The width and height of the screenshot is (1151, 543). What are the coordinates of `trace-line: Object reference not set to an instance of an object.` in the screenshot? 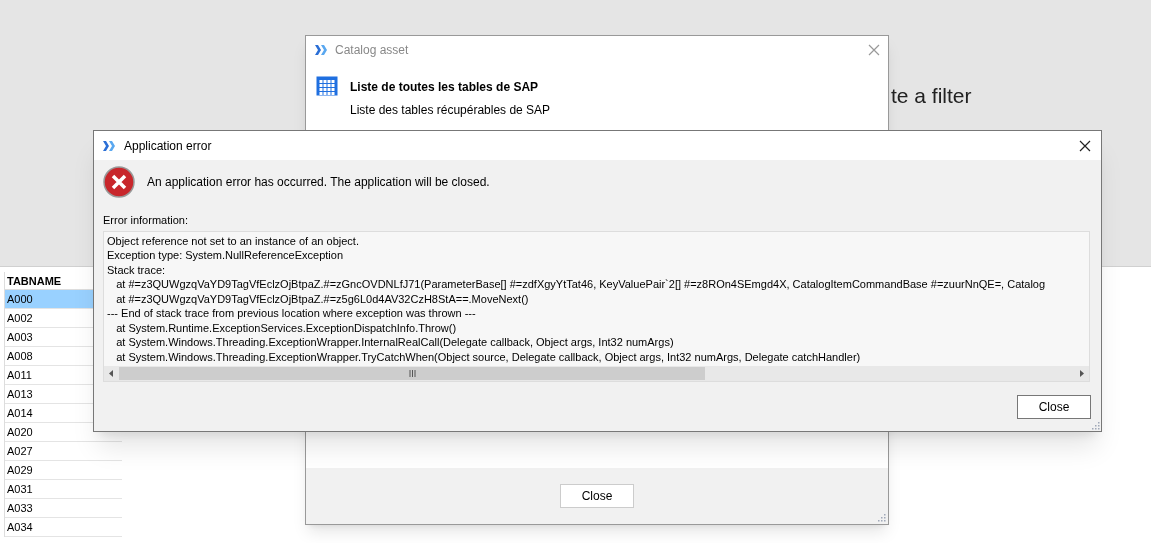 It's located at (233, 240).